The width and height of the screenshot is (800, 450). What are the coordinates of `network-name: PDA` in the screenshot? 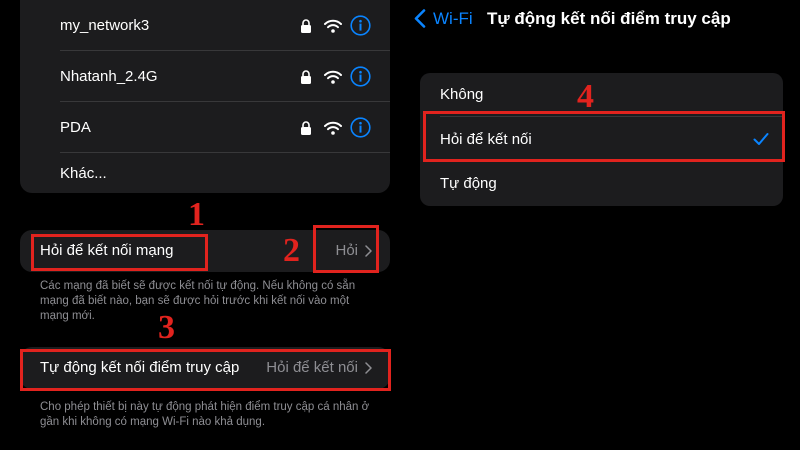 It's located at (75, 127).